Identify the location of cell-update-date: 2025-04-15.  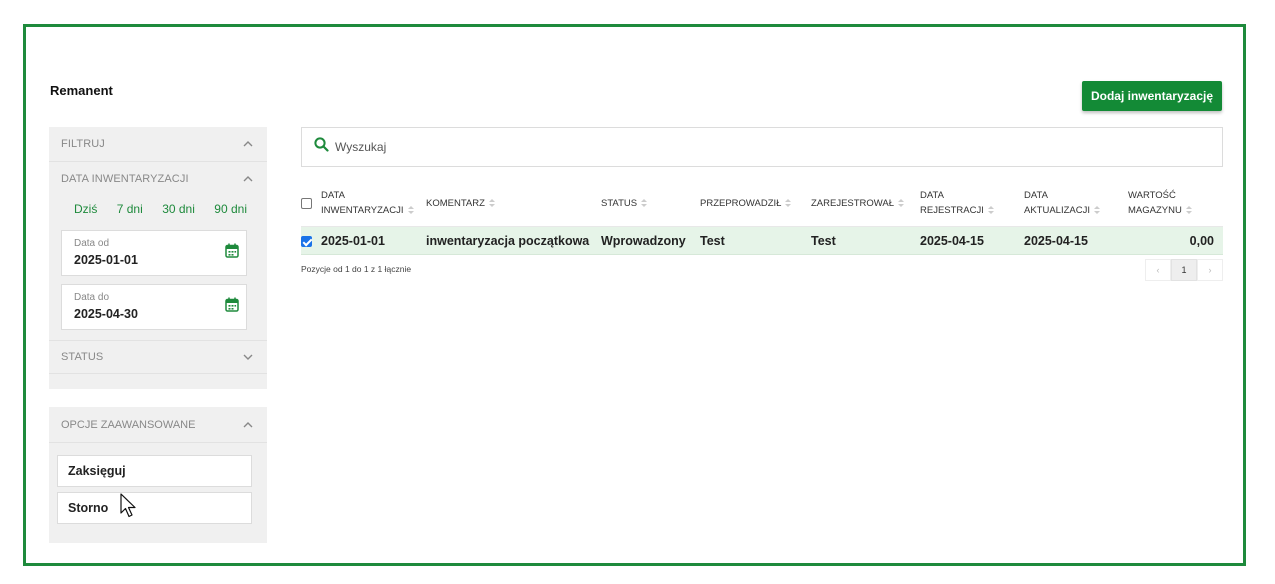
(1056, 241).